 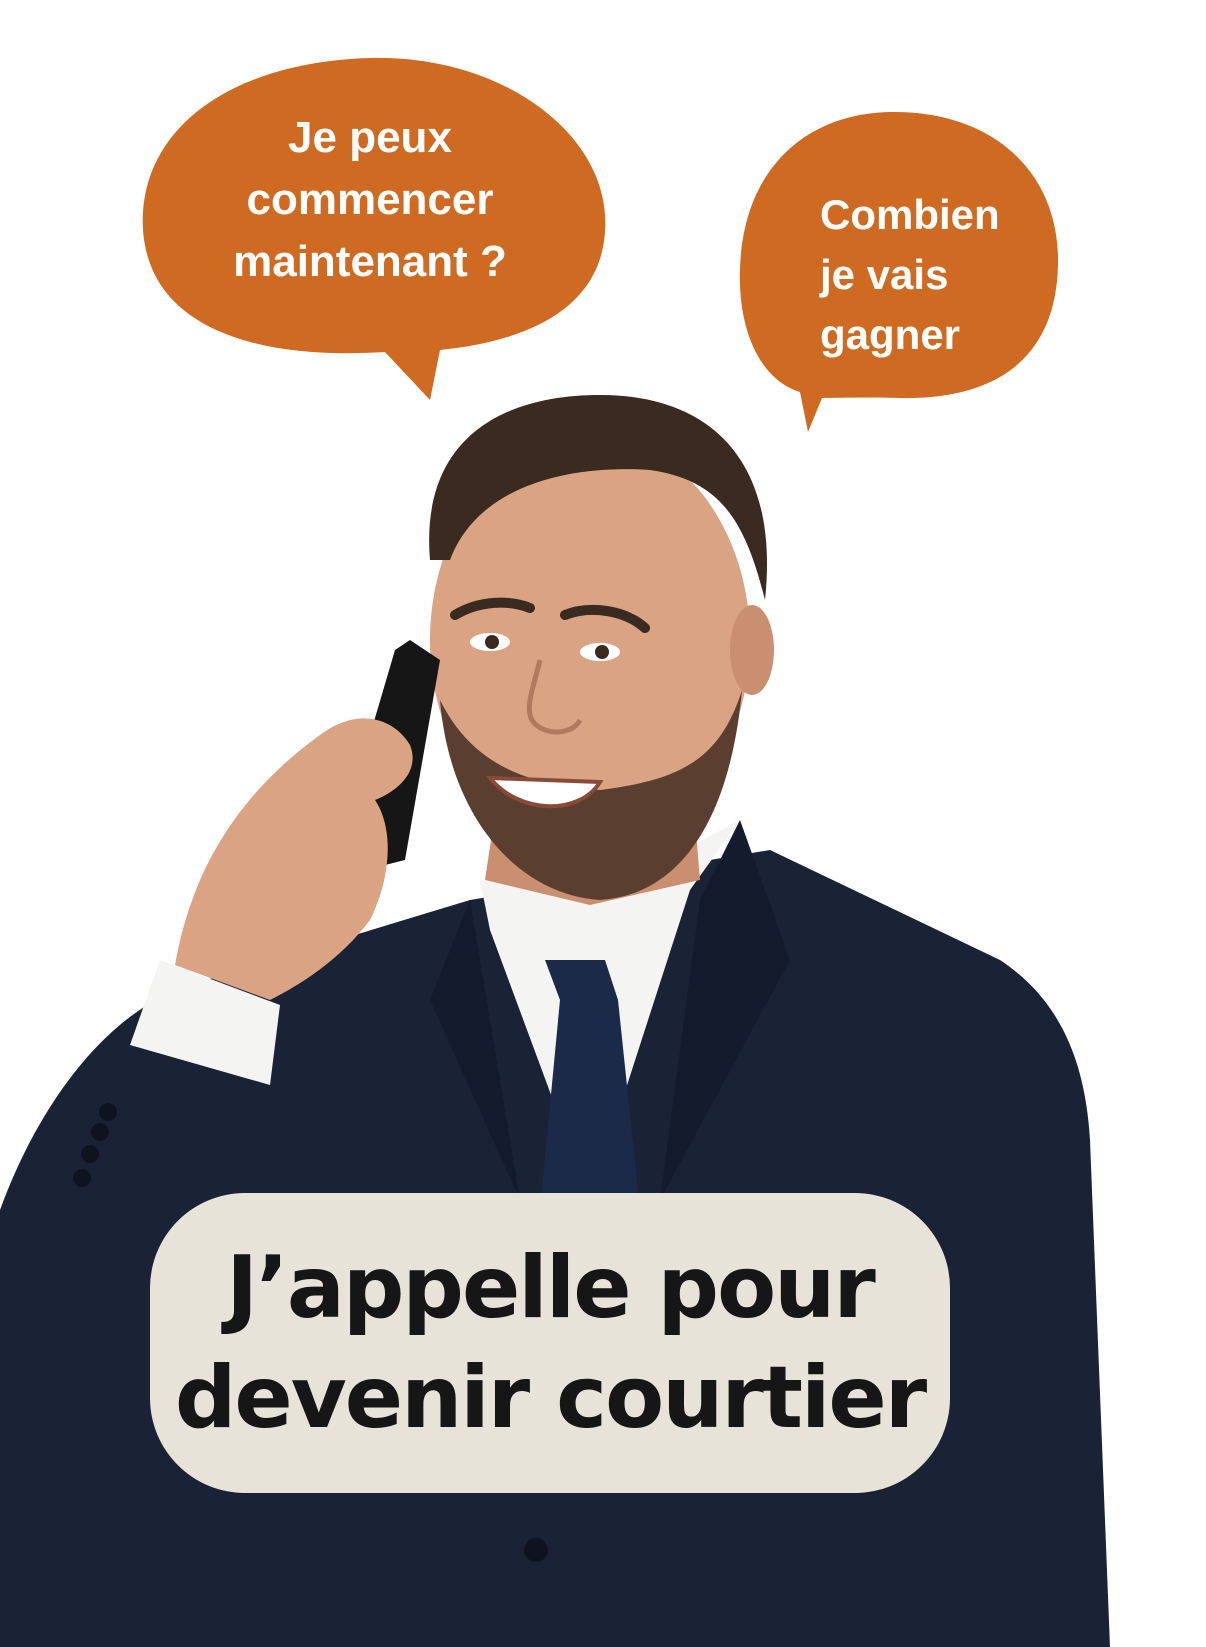 What do you see at coordinates (910, 274) in the screenshot?
I see `speech-bubble-right-text: Combien je vais gagner` at bounding box center [910, 274].